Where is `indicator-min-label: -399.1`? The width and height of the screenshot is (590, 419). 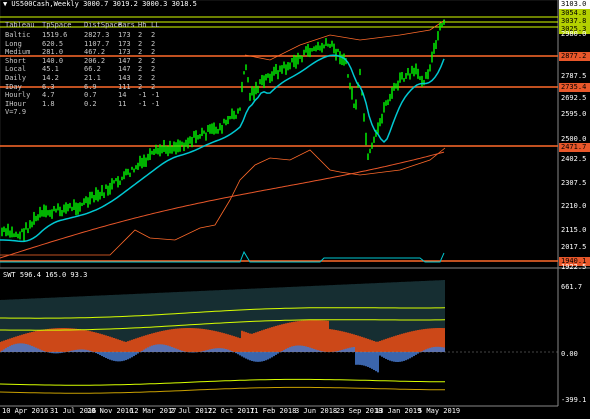
indicator-min-label: -399.1 is located at coordinates (574, 400).